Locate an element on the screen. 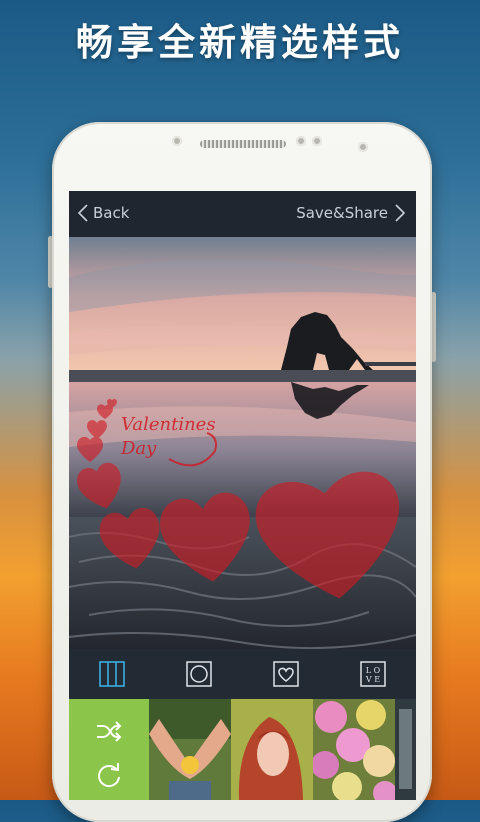  shuffle-icon is located at coordinates (109, 732).